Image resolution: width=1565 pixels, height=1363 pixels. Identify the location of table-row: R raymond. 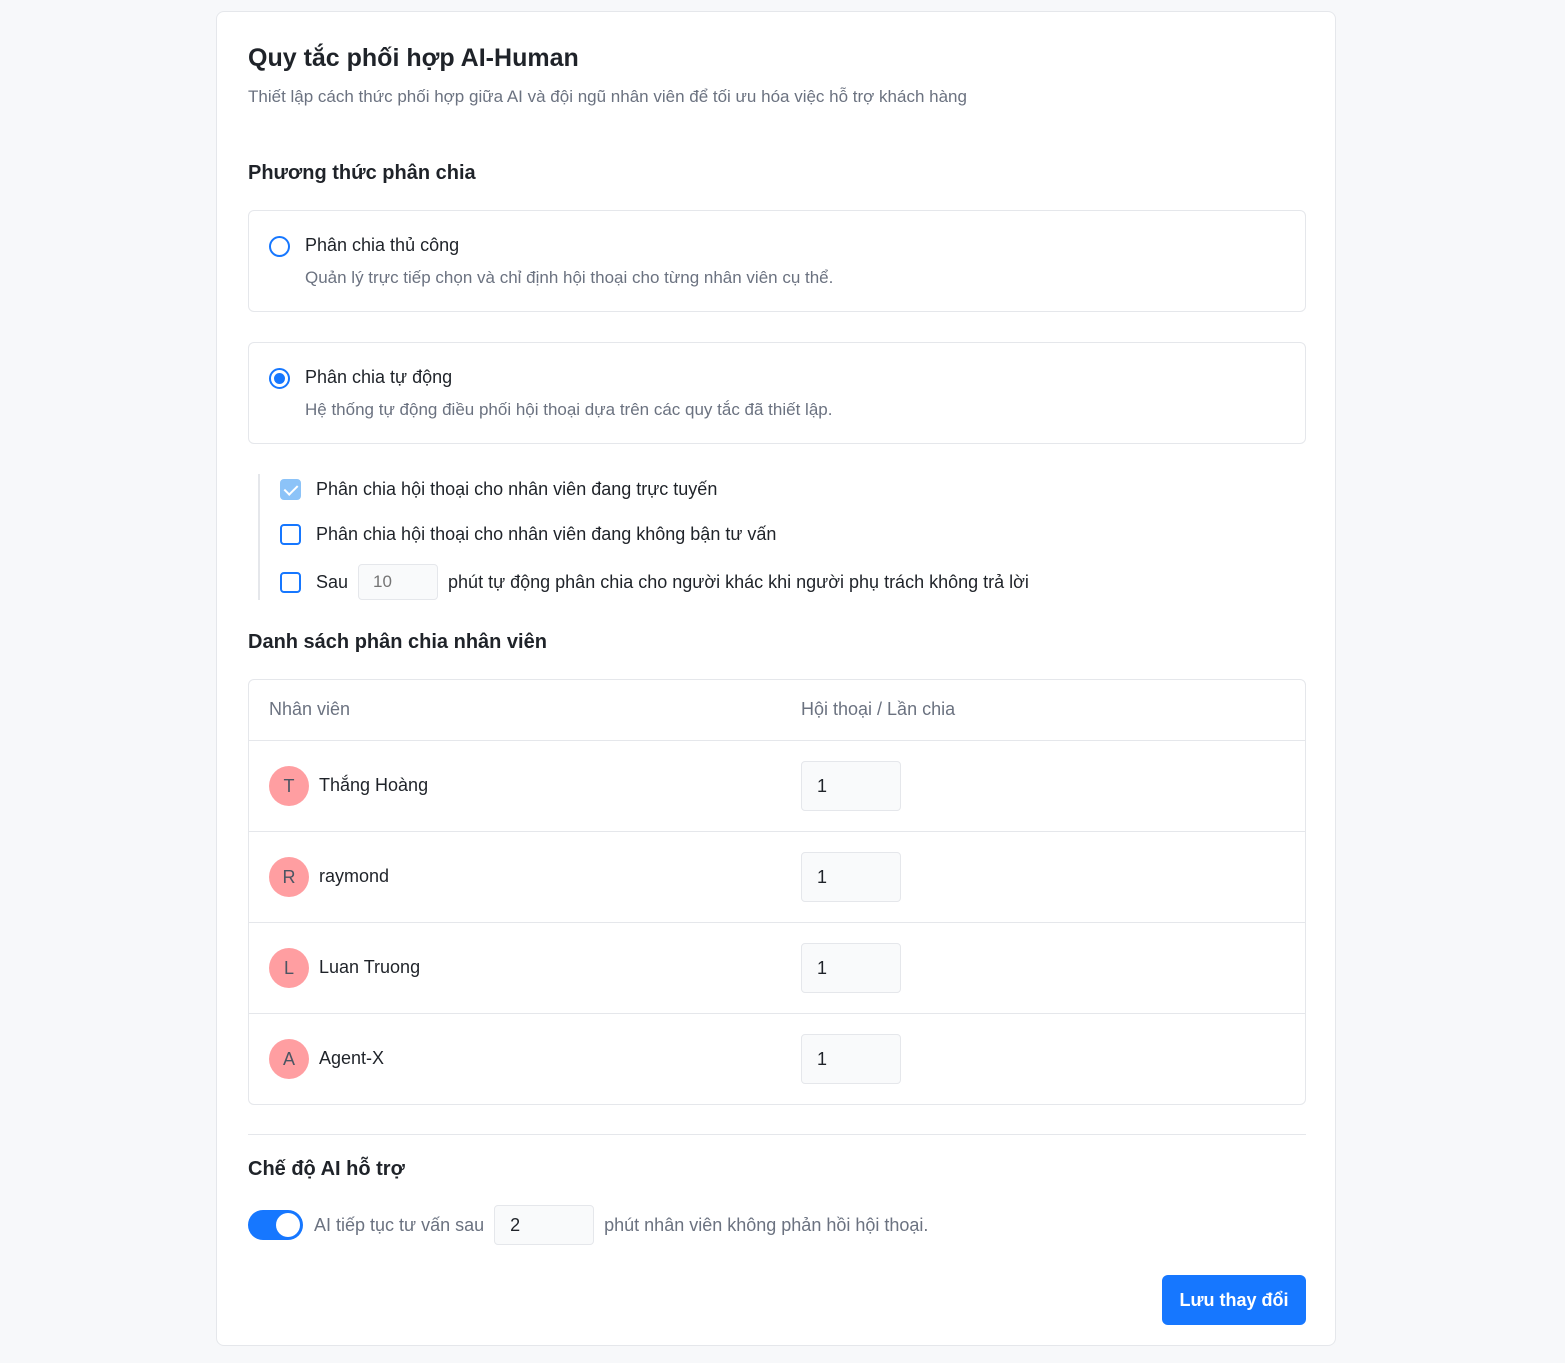
(777, 877).